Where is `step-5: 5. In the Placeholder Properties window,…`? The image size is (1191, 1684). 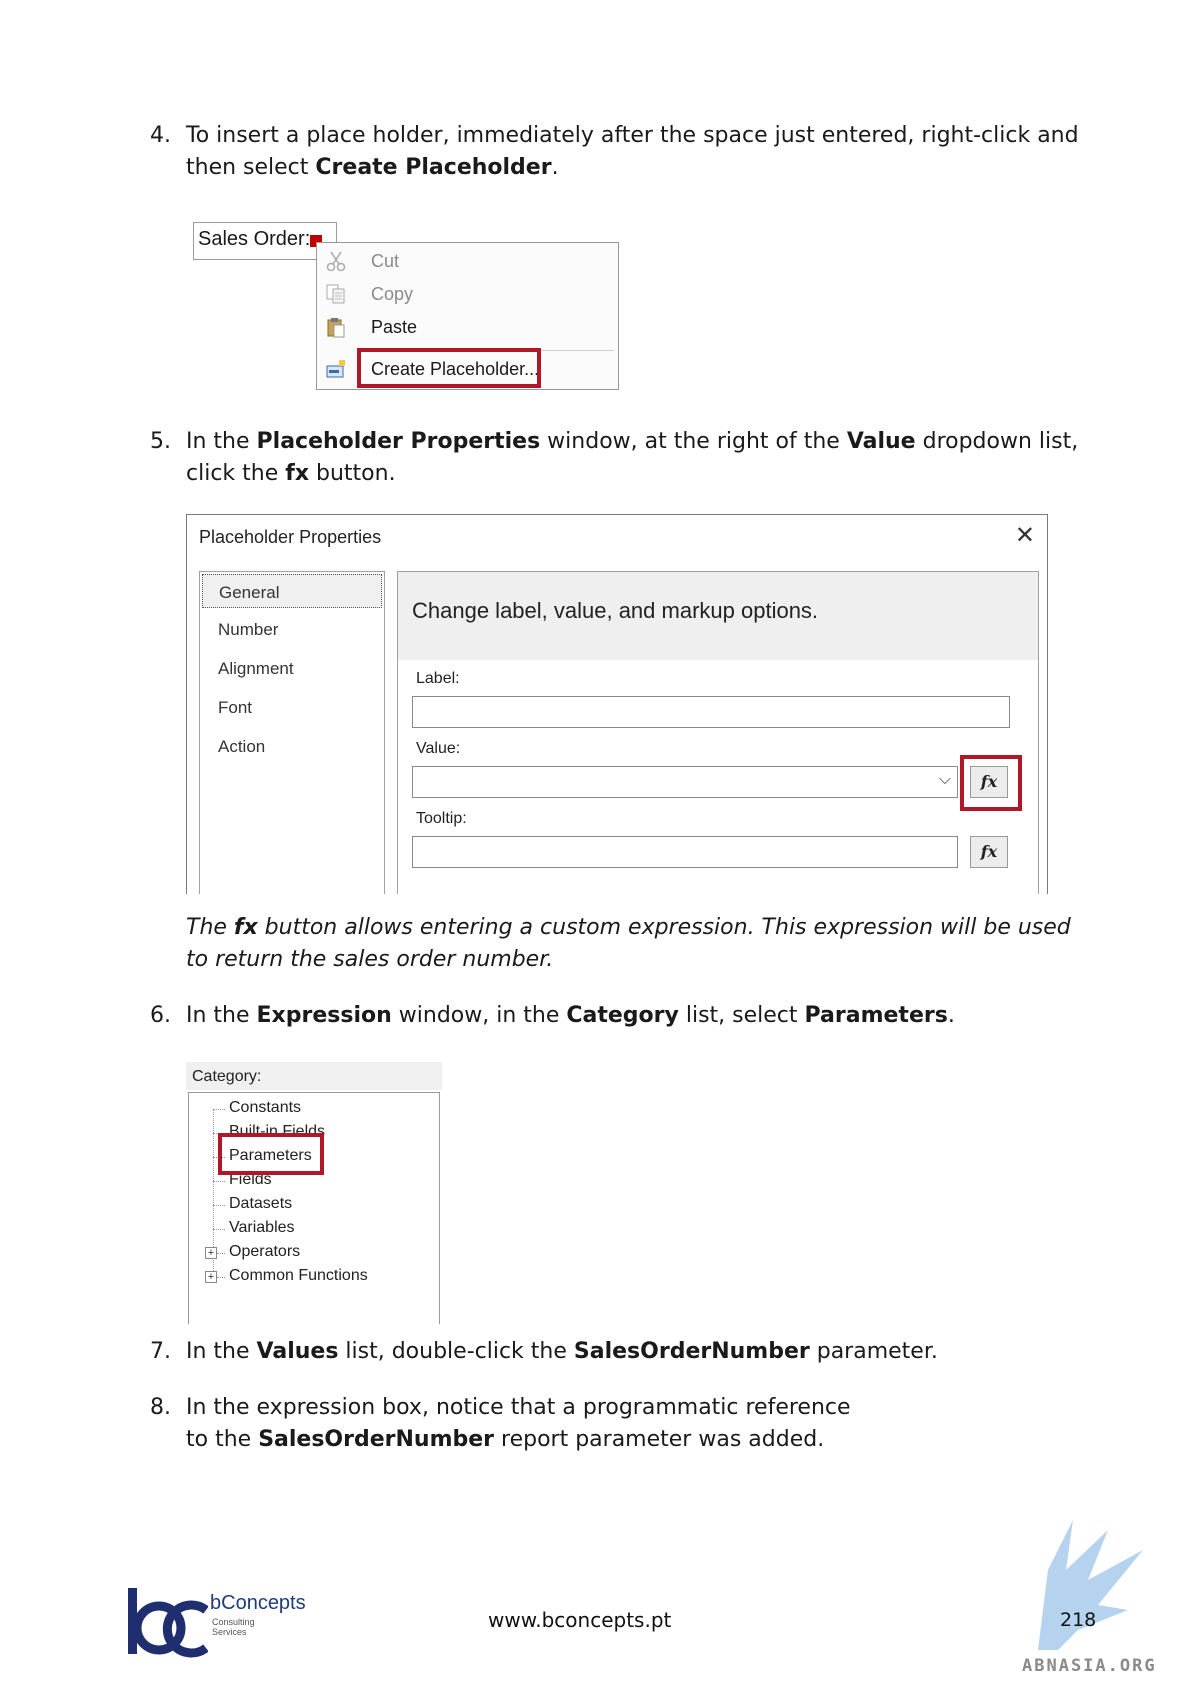 step-5: 5. In the Placeholder Properties window,… is located at coordinates (614, 457).